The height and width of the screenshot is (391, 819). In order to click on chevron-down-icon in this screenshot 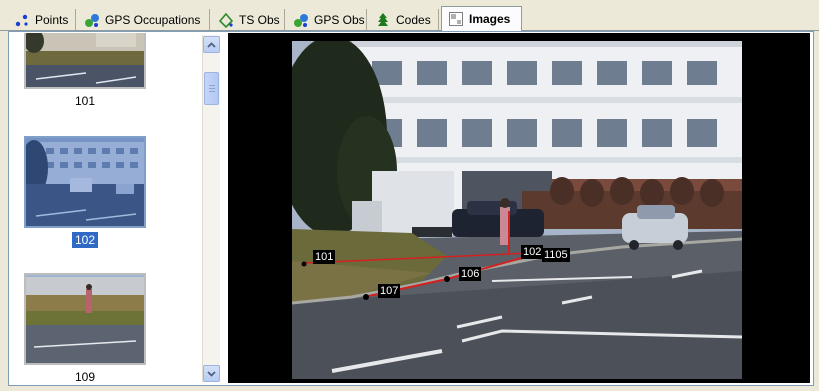, I will do `click(211, 373)`.